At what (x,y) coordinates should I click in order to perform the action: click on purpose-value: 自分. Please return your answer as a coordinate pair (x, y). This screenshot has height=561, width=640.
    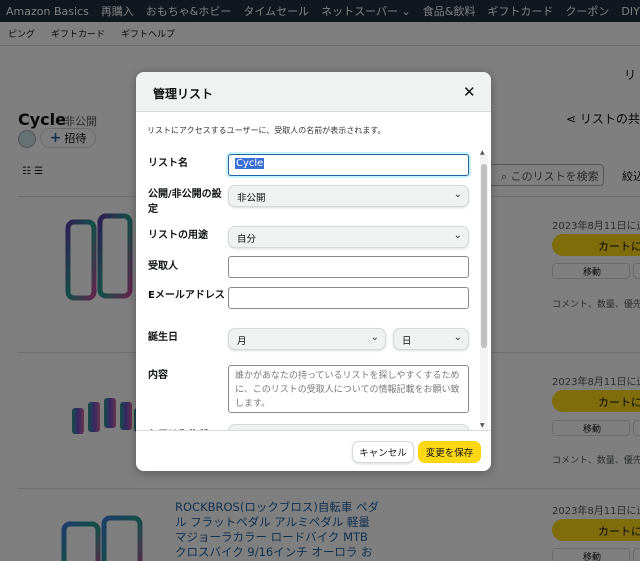
    Looking at the image, I should click on (247, 239).